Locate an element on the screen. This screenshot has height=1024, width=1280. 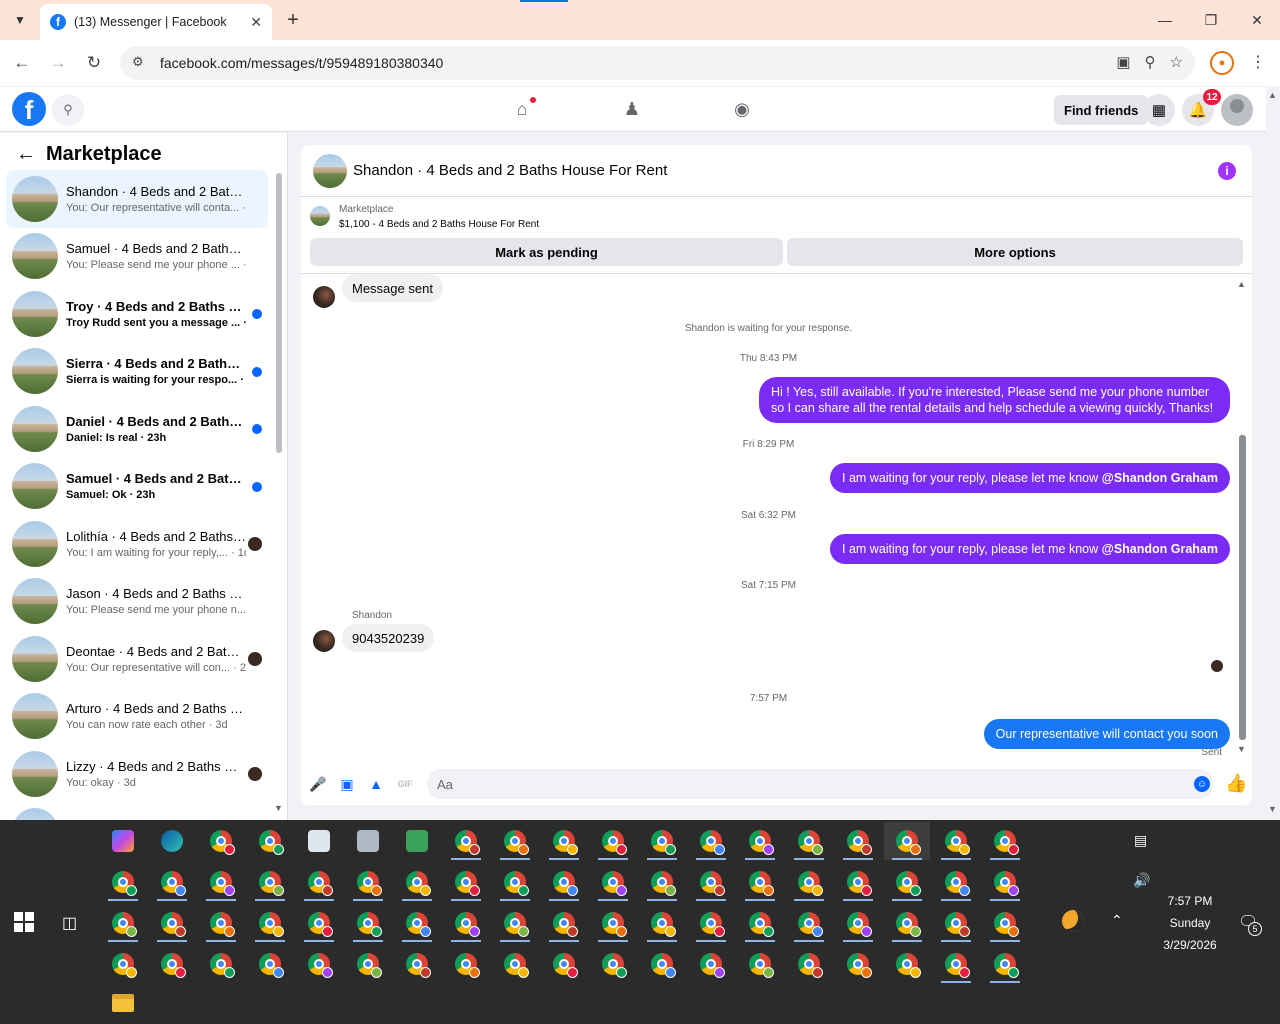
system-clock: 7:57 PM Sunday 3/29/2026 is located at coordinates (1190, 923).